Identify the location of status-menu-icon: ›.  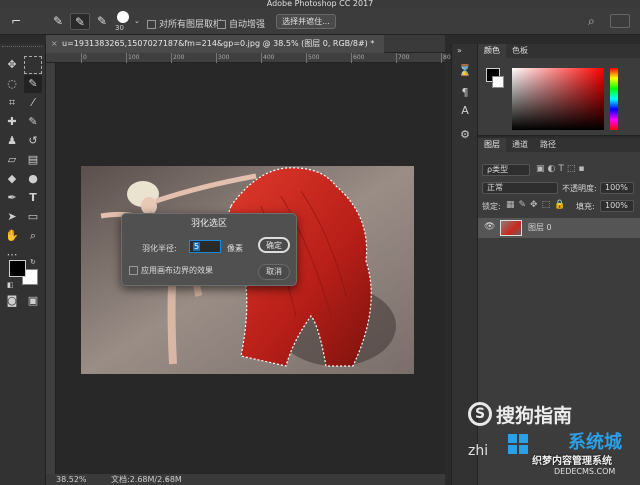
(167, 479).